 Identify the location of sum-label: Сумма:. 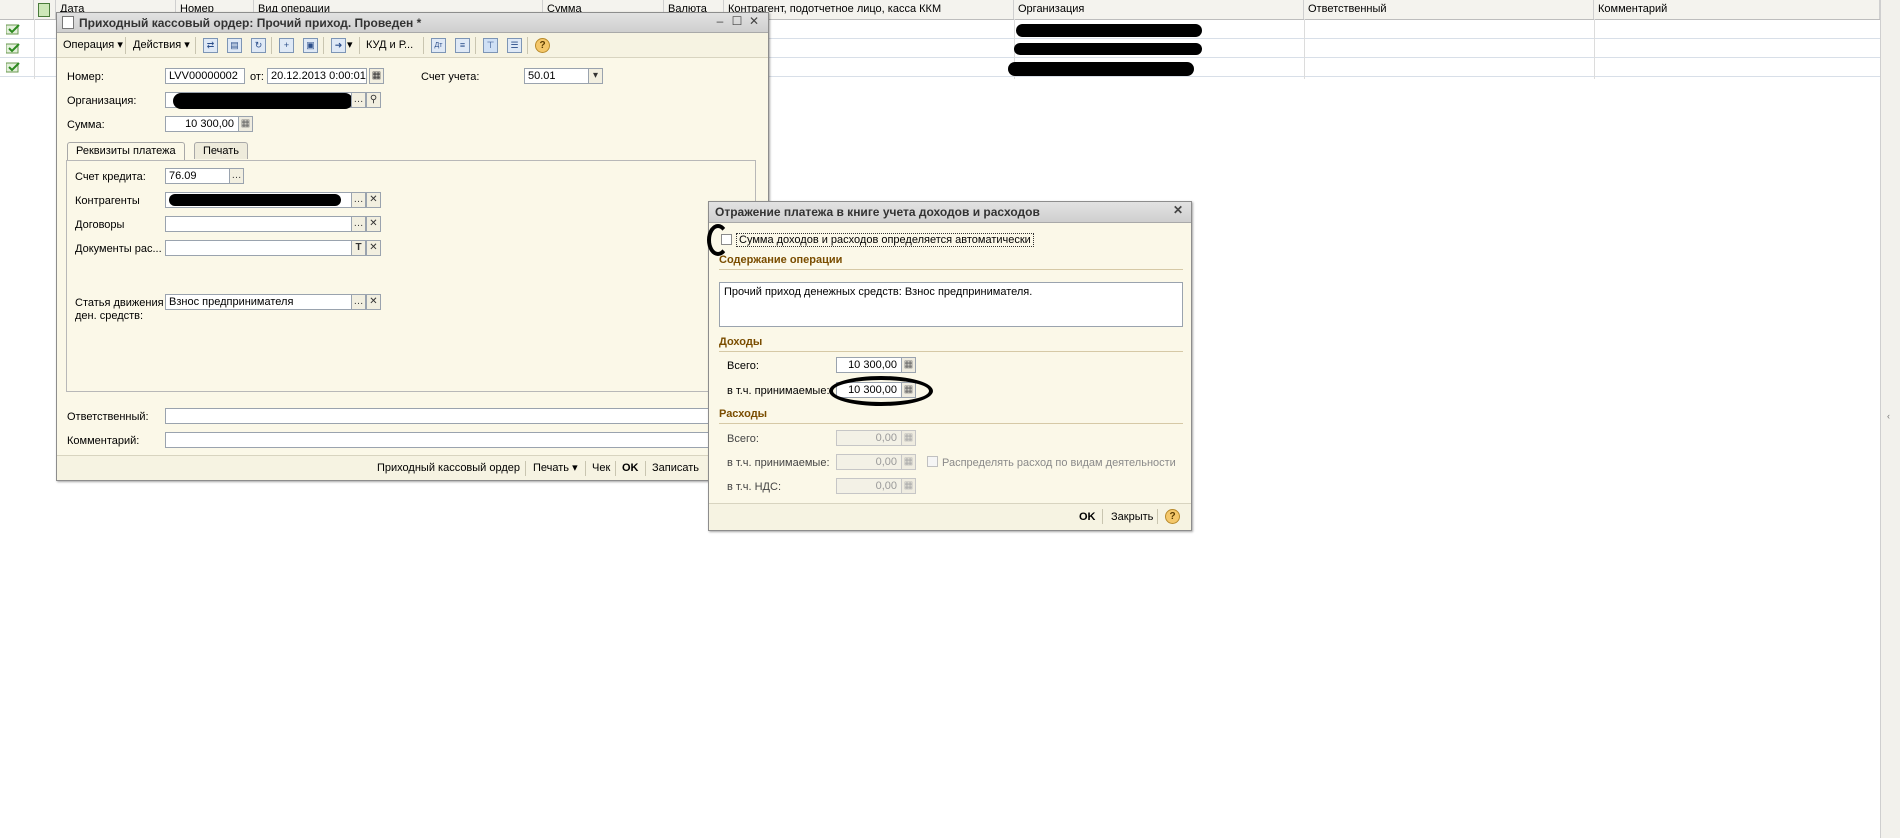
(86, 125).